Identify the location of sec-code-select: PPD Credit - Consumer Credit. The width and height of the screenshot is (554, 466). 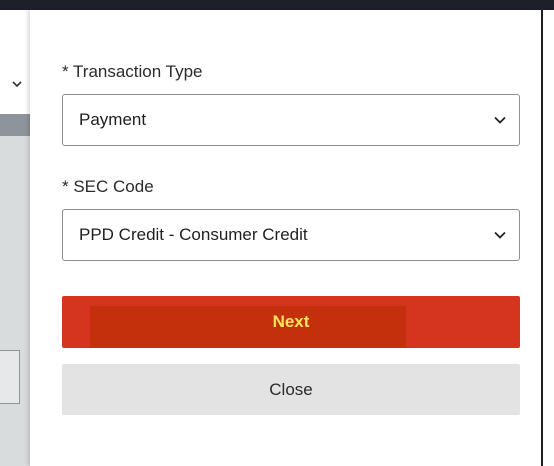
(291, 235).